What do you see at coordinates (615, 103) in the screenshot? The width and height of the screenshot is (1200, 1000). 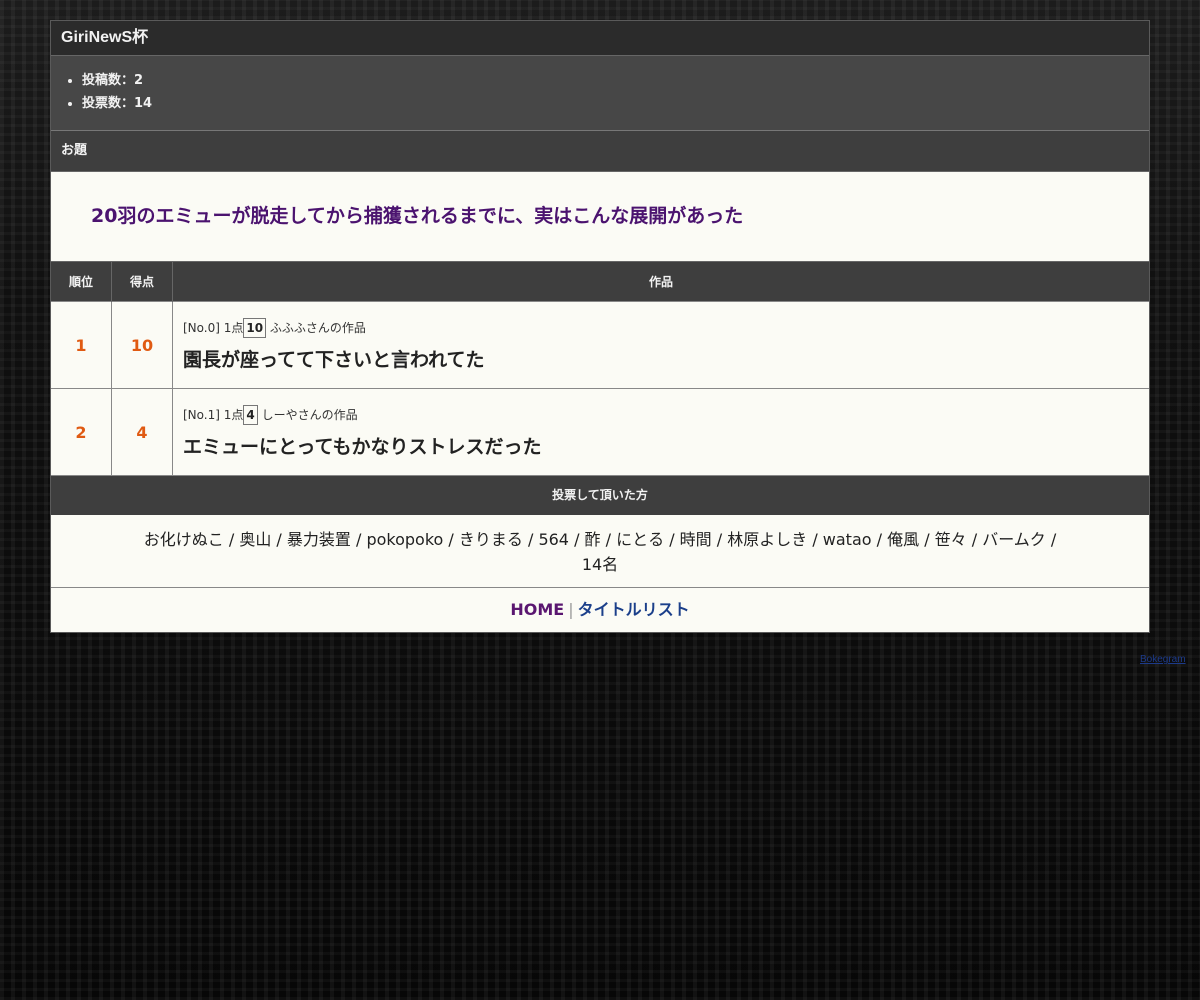 I see `vote-count: 投票数：14` at bounding box center [615, 103].